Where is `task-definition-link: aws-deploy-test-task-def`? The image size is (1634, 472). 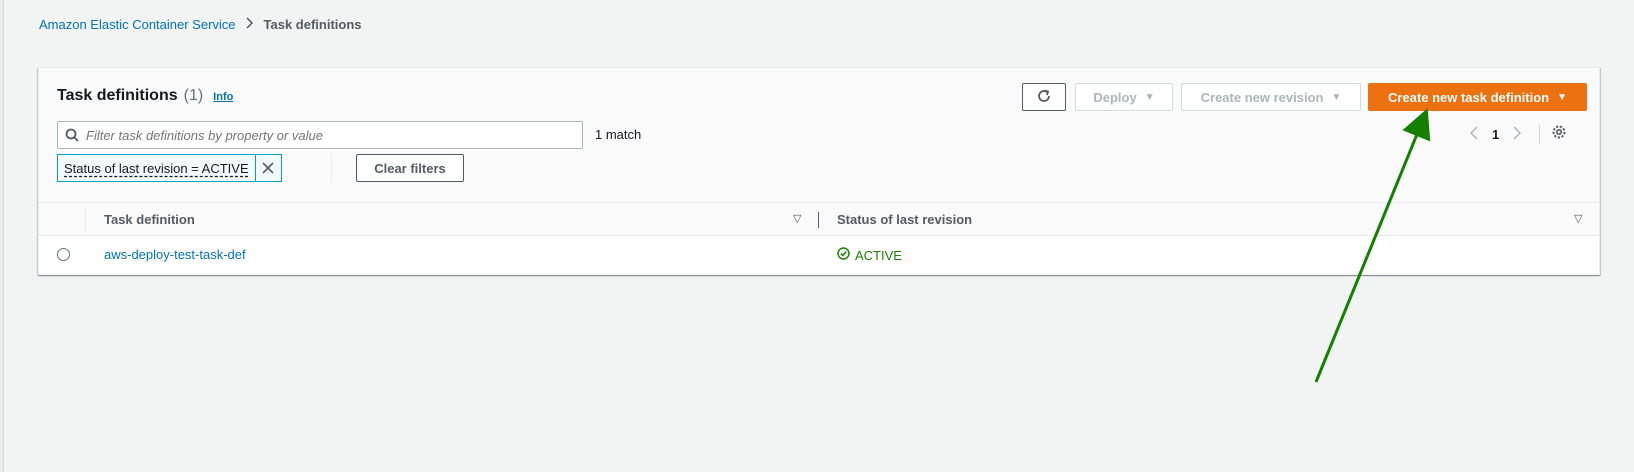 task-definition-link: aws-deploy-test-task-def is located at coordinates (175, 254).